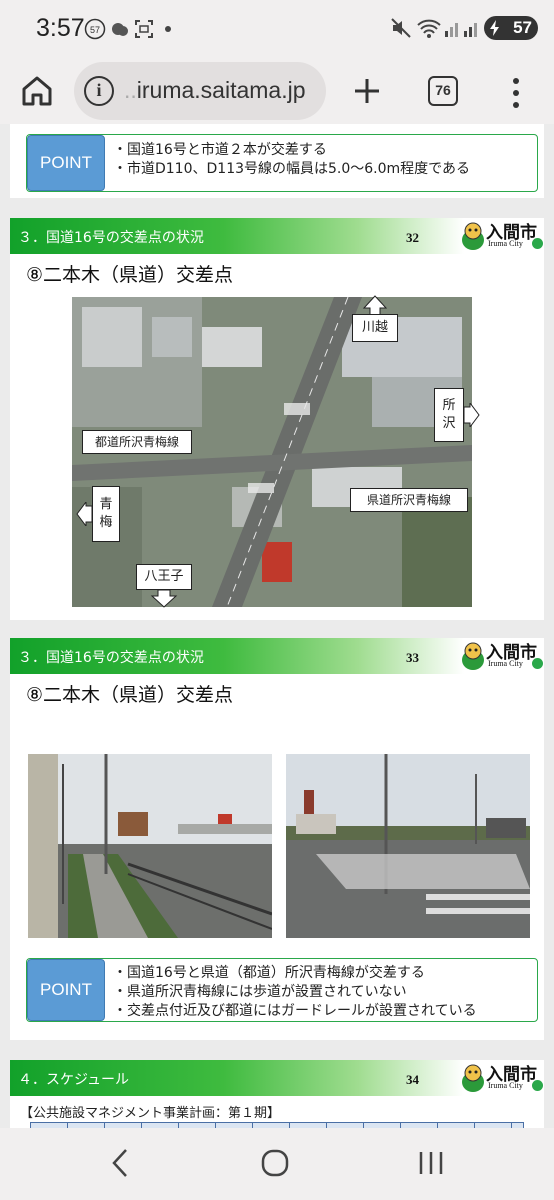 The image size is (554, 1200). I want to click on clock: 3:57, so click(60, 28).